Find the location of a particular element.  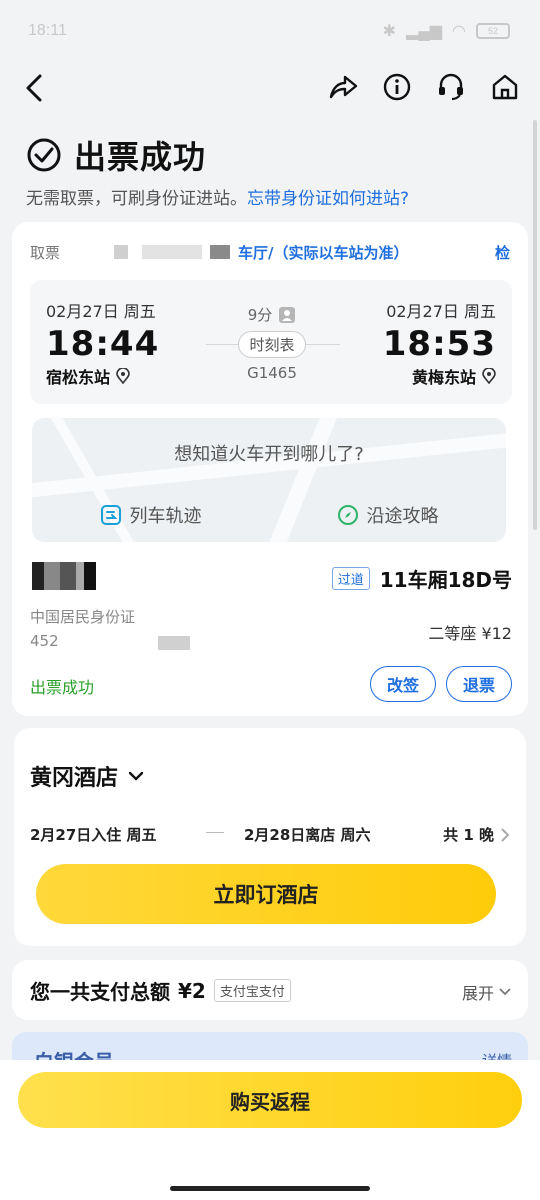

train-track-label: 列车轨迹 is located at coordinates (165, 516).